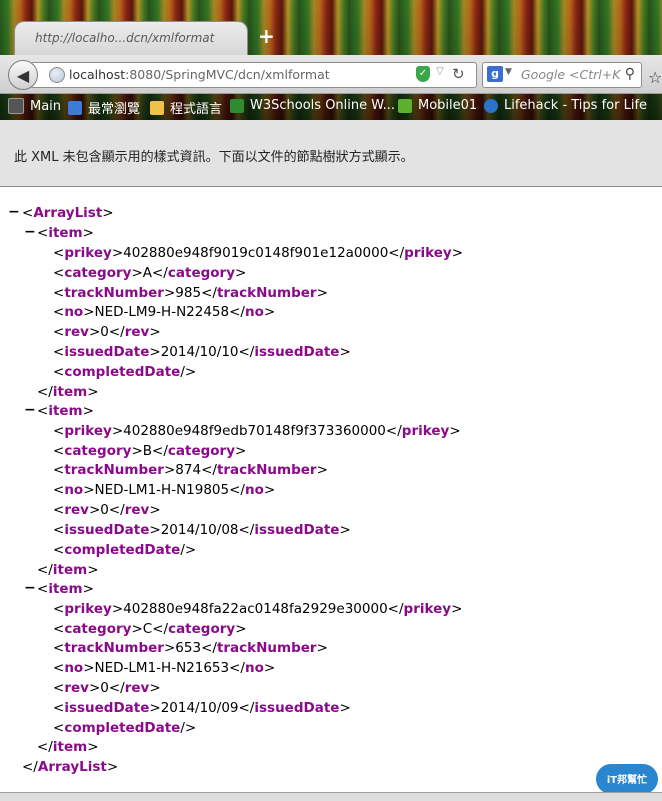 The width and height of the screenshot is (662, 801). What do you see at coordinates (157, 107) in the screenshot?
I see `folder-icon` at bounding box center [157, 107].